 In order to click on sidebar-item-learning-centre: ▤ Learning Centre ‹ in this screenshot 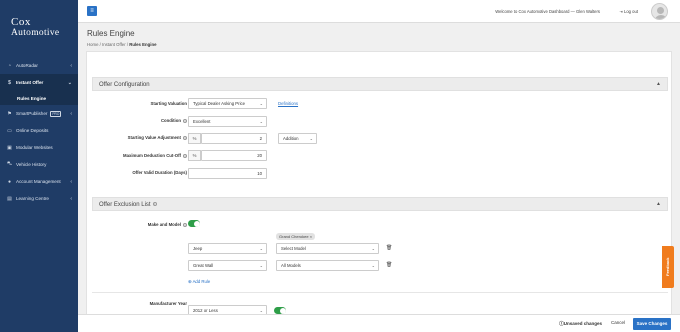, I will do `click(39, 198)`.